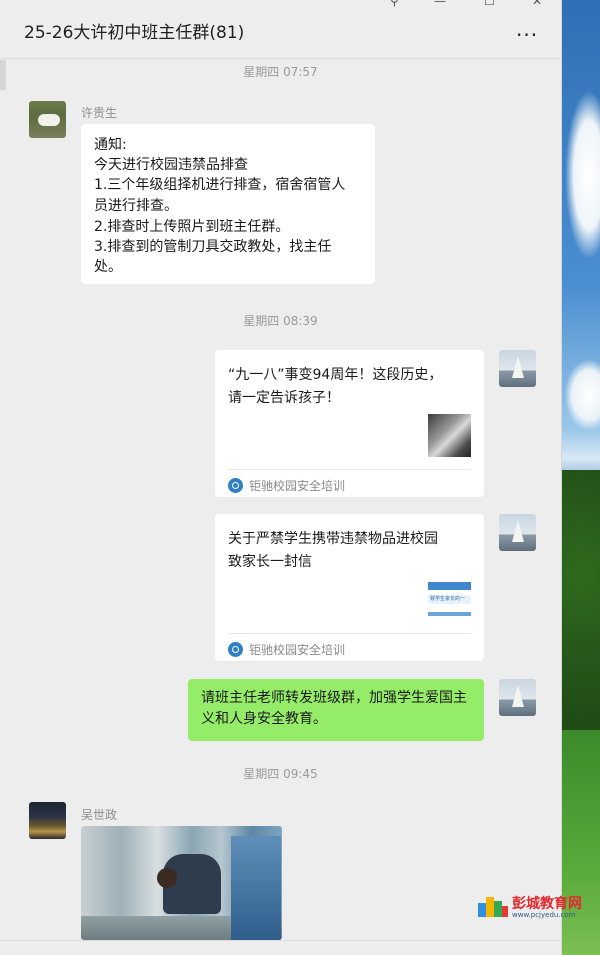  What do you see at coordinates (134, 33) in the screenshot?
I see `chat-title: 25-26大许初中班主任群(81)` at bounding box center [134, 33].